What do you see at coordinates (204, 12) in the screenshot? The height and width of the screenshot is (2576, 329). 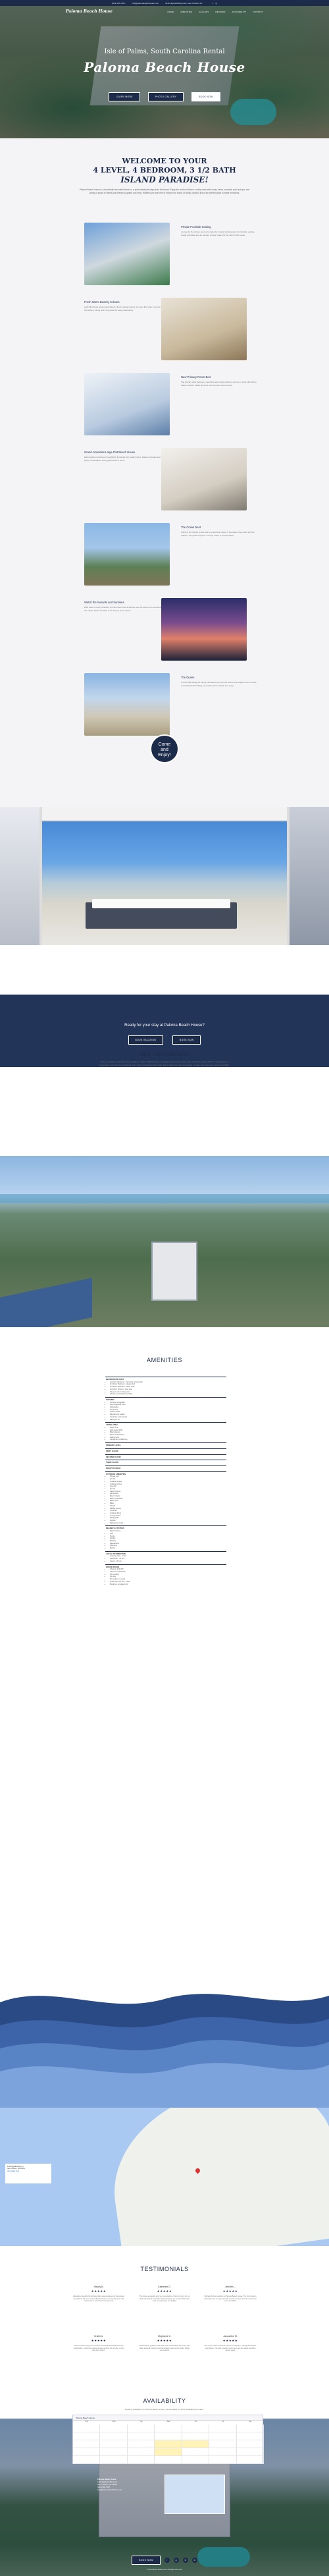 I see `nav-gallery: GALLERY` at bounding box center [204, 12].